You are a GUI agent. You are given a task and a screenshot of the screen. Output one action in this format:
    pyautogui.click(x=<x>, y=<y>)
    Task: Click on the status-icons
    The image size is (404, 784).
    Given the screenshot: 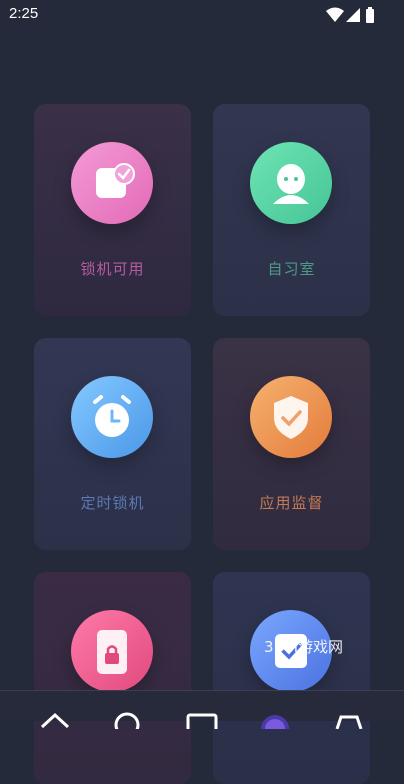 What is the action you would take?
    pyautogui.click(x=351, y=15)
    